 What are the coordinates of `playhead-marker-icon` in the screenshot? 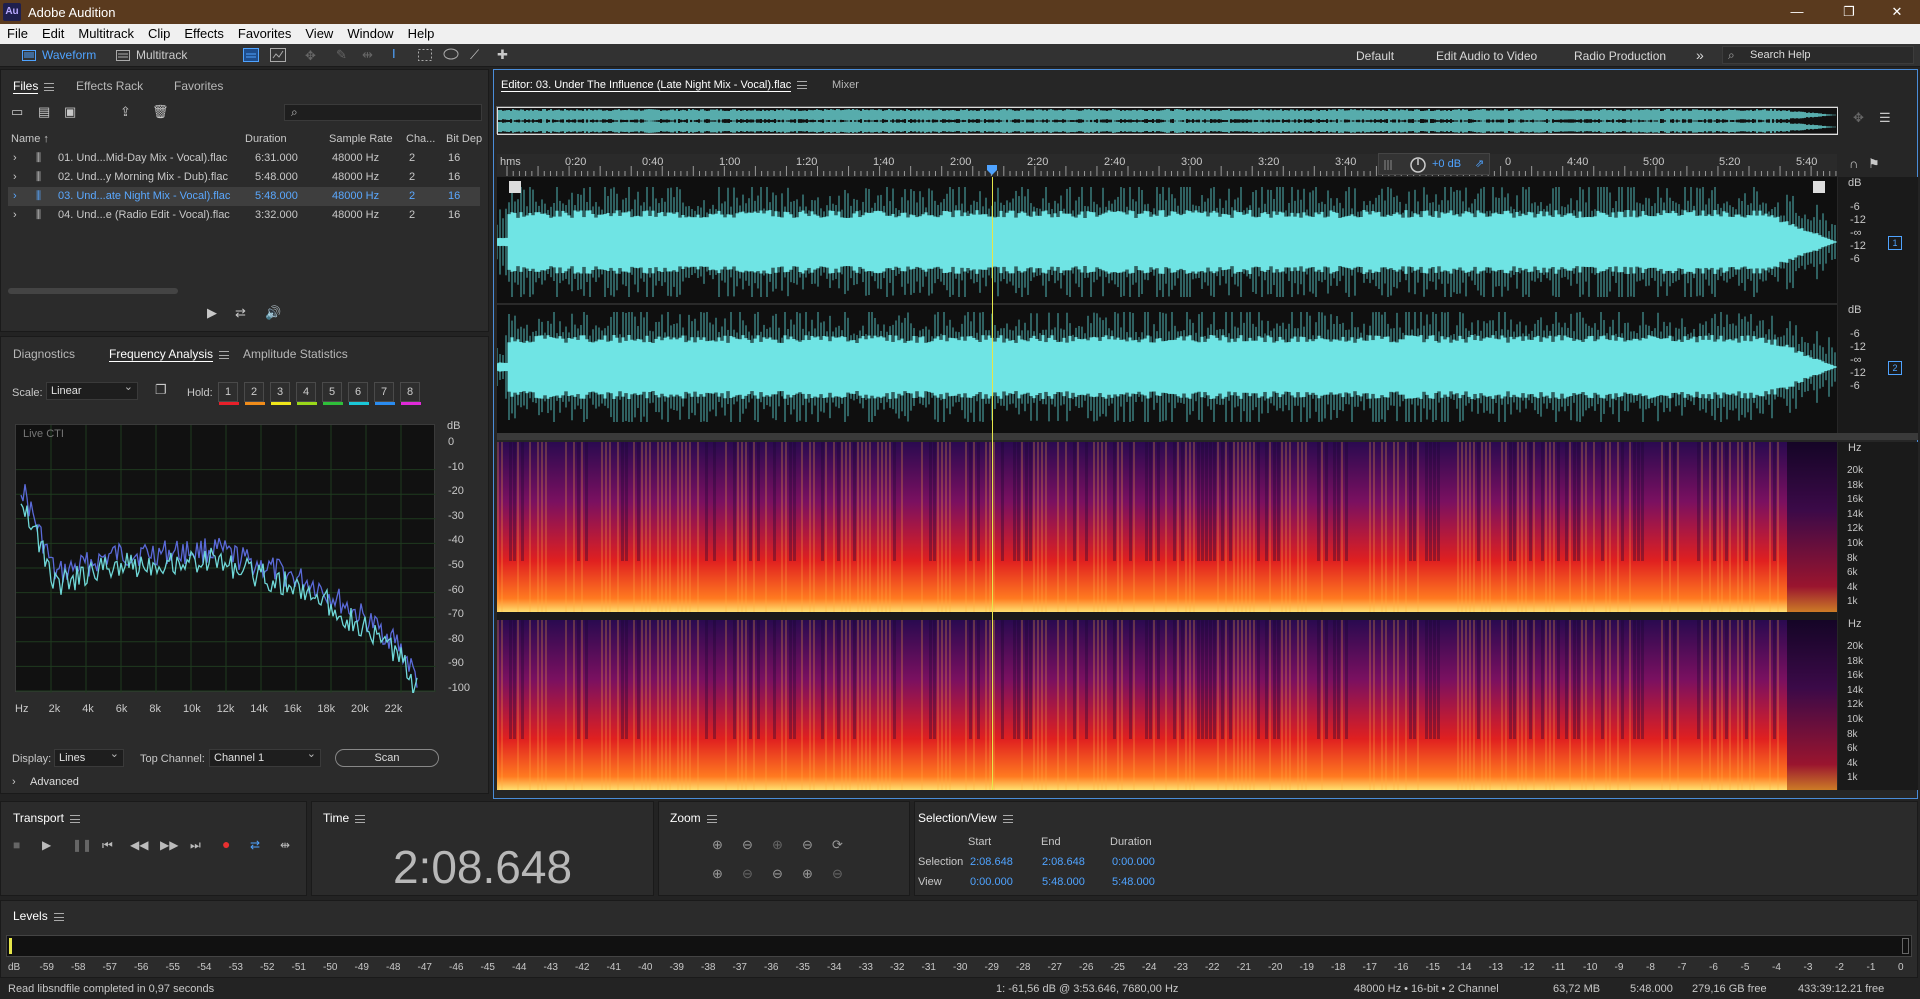 It's located at (992, 170).